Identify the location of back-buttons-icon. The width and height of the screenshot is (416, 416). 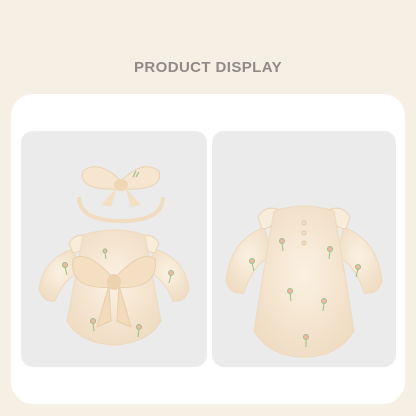
(304, 233).